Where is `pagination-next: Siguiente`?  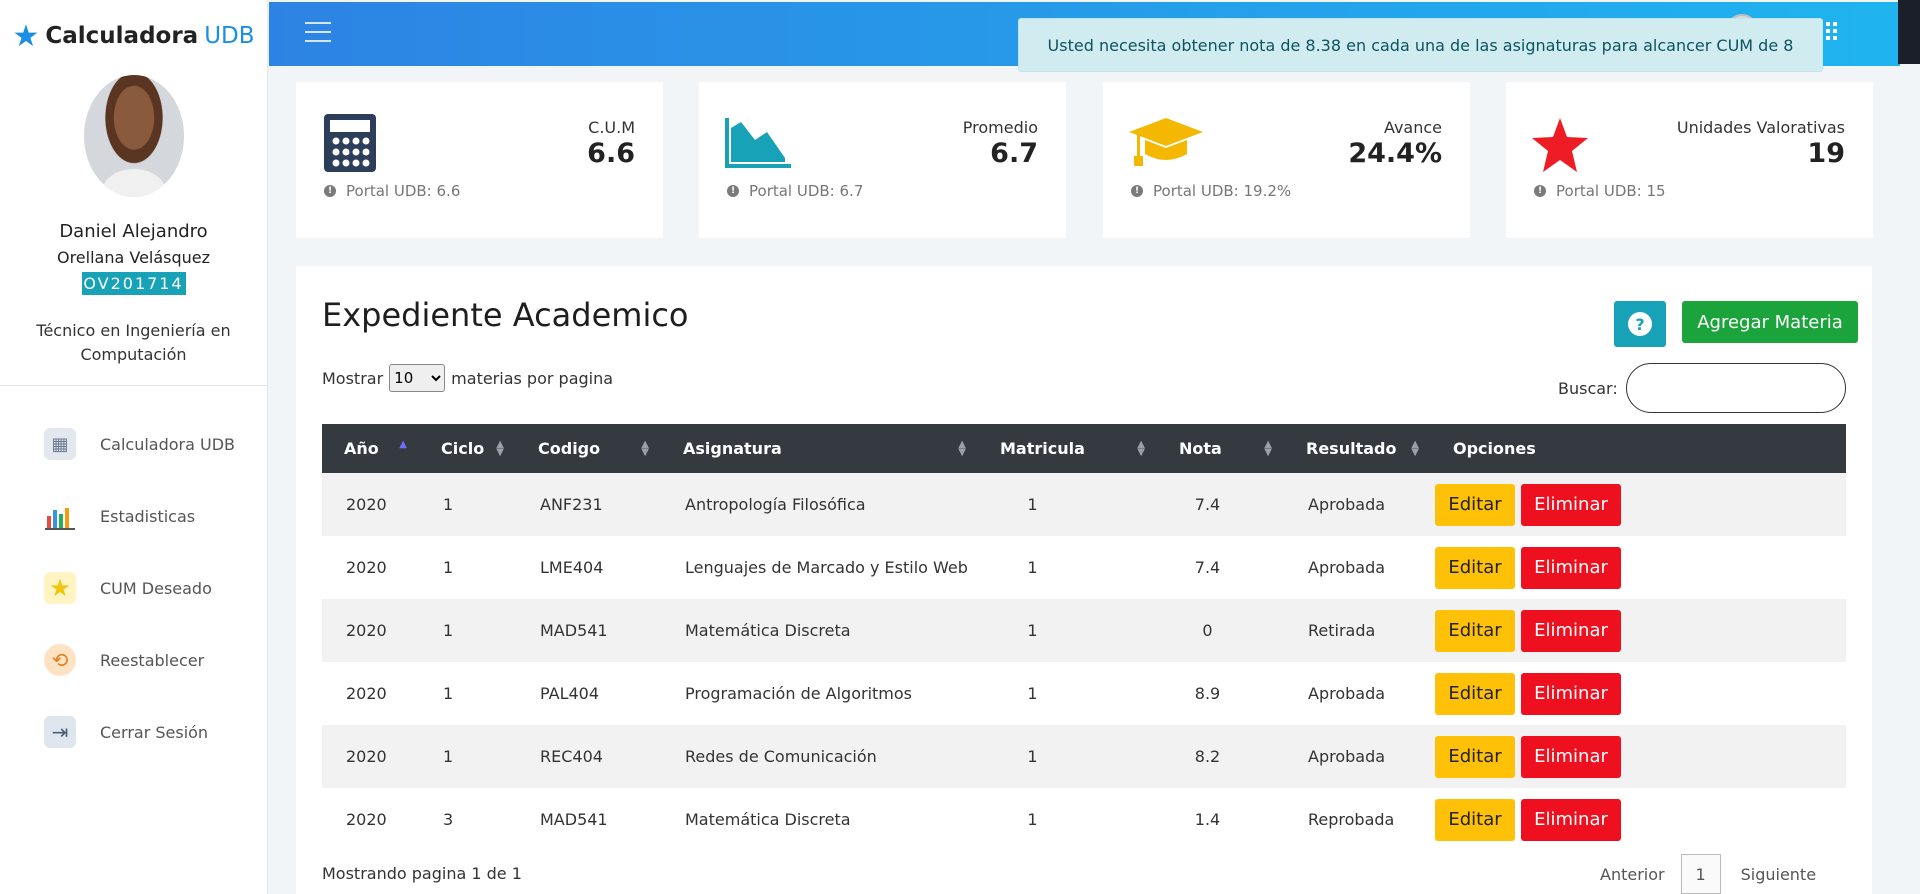 pagination-next: Siguiente is located at coordinates (1778, 874).